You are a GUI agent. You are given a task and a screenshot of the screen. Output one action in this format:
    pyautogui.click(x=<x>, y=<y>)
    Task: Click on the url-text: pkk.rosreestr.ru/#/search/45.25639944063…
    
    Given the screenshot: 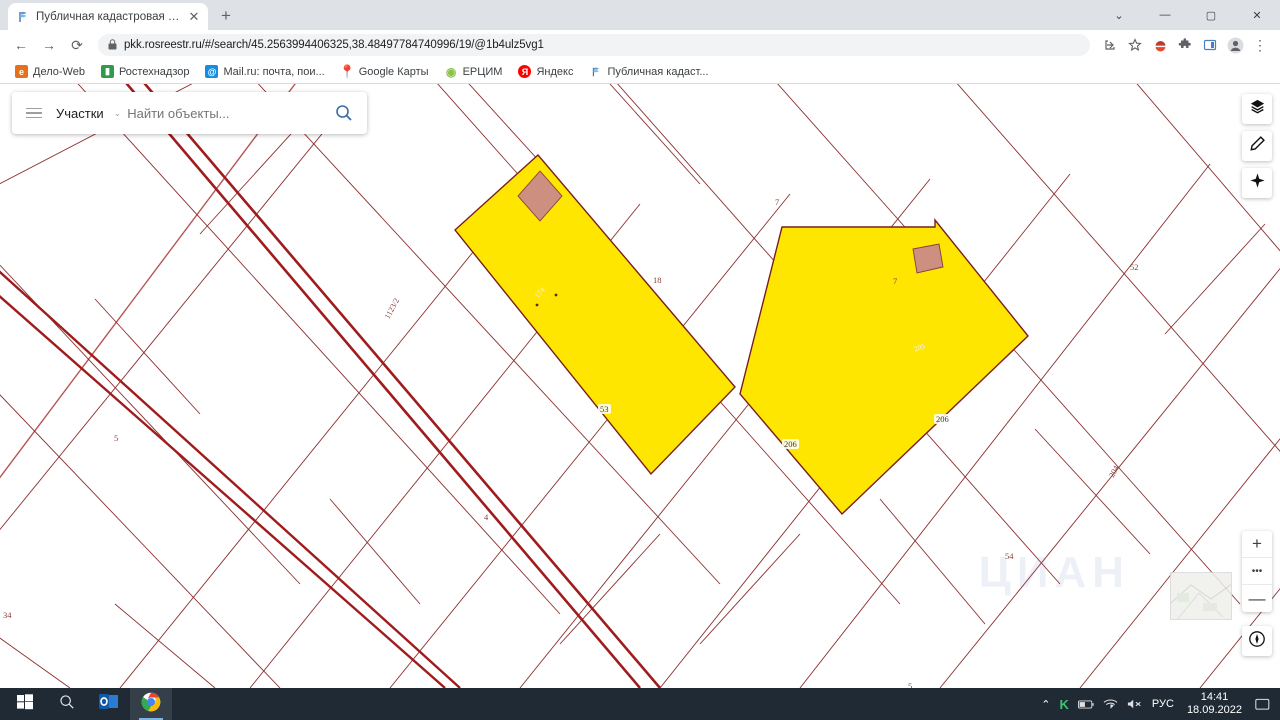 What is the action you would take?
    pyautogui.click(x=334, y=45)
    